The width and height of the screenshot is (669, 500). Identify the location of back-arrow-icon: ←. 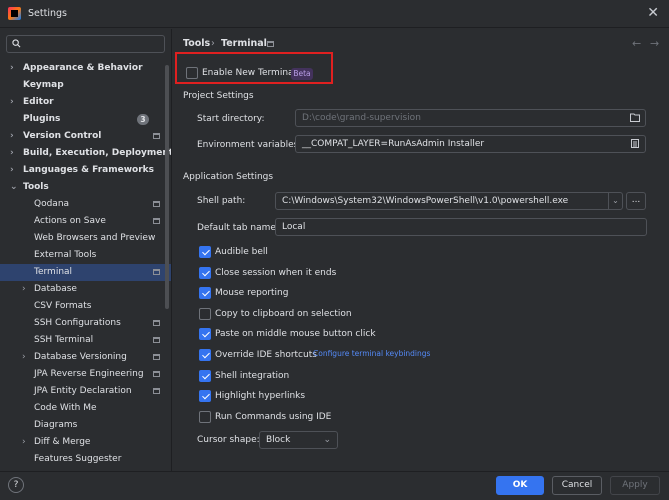
(636, 43).